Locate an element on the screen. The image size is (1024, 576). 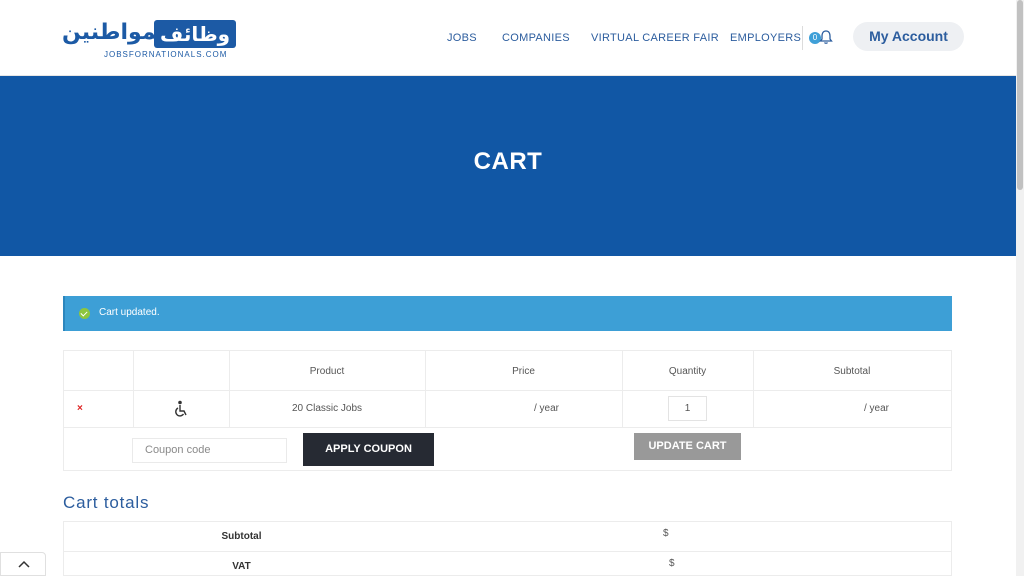
logo-arabic-highlight: وظائف is located at coordinates (195, 34).